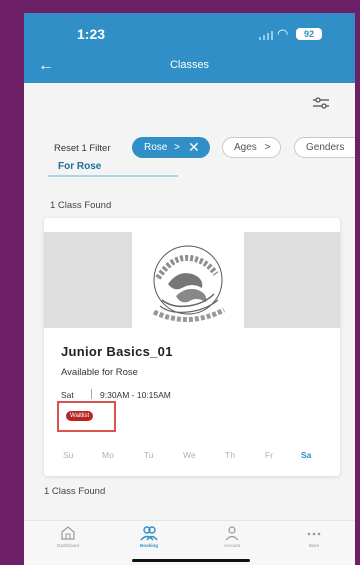 The height and width of the screenshot is (565, 360). What do you see at coordinates (149, 533) in the screenshot?
I see `booking-icon` at bounding box center [149, 533].